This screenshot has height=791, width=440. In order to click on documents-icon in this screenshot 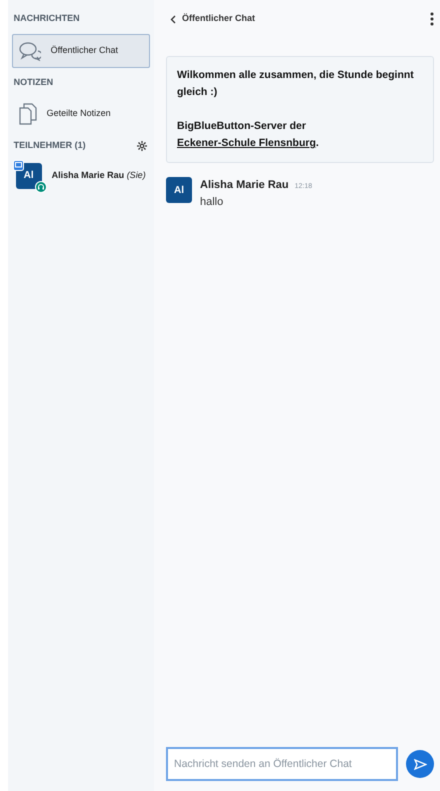, I will do `click(27, 114)`.